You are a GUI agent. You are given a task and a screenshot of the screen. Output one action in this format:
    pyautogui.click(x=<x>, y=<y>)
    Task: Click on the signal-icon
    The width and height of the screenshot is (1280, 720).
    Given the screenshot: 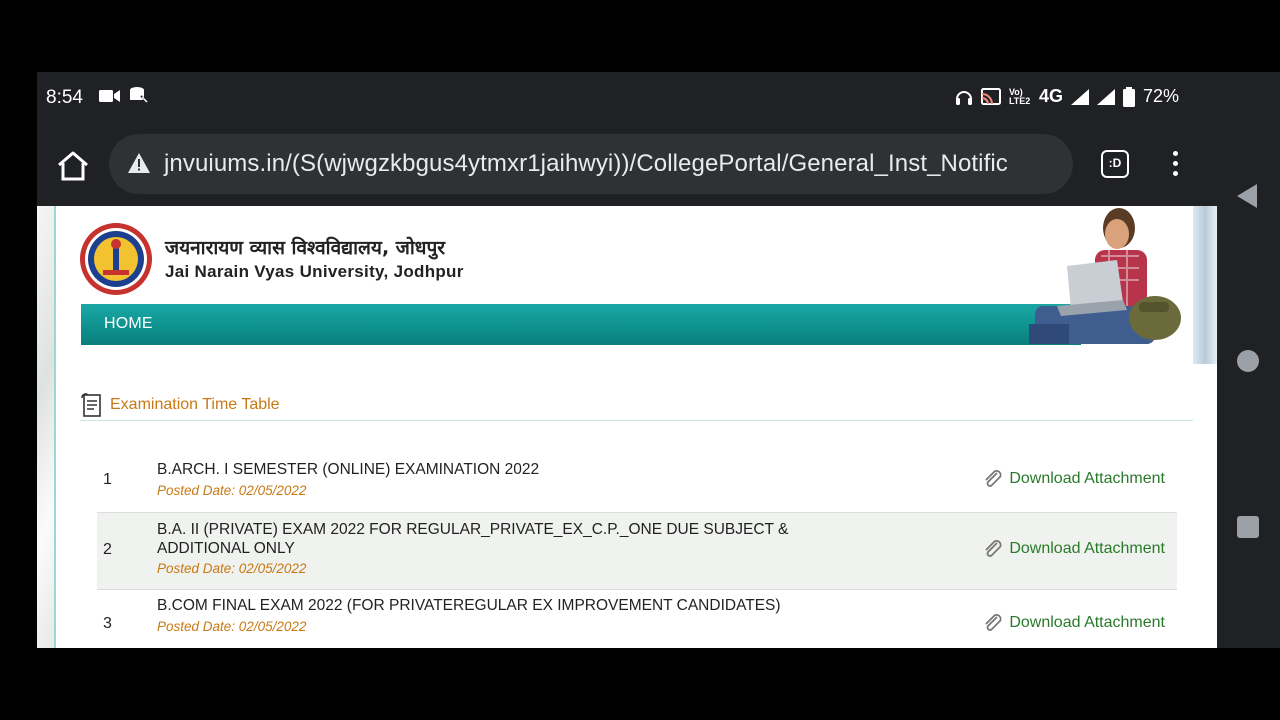 What is the action you would take?
    pyautogui.click(x=1079, y=96)
    